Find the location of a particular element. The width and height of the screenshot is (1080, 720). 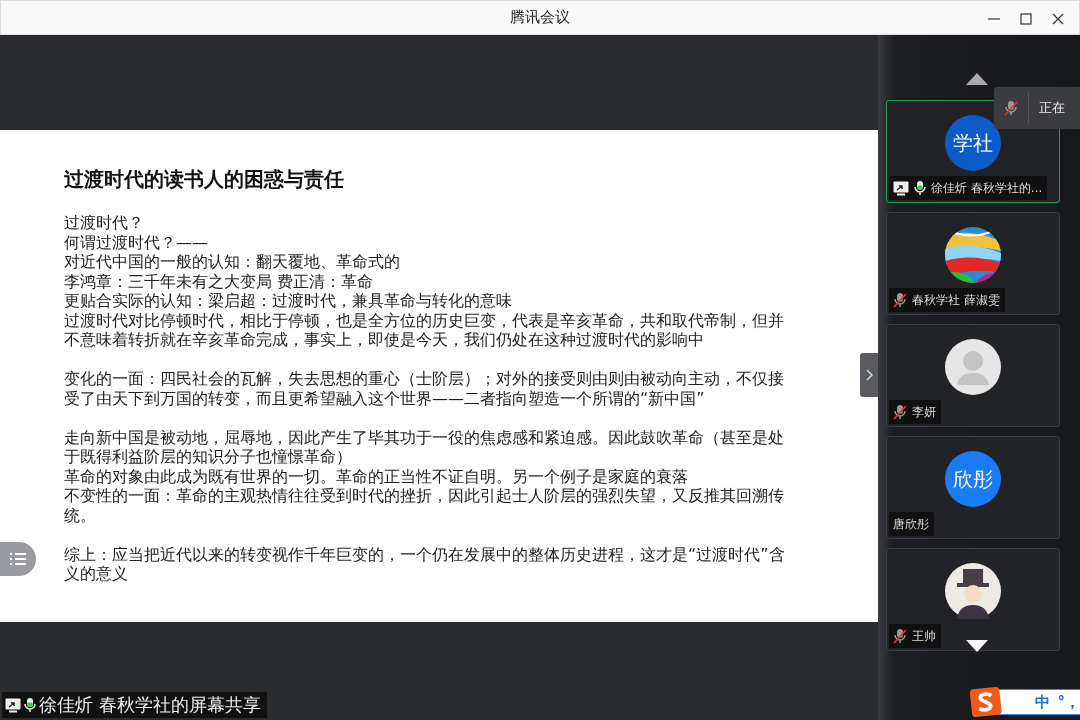

slide-text: 综上：应当把近代以来的转变视作千年巨变的，一个仍在发展中的整体历史进程，这才是“过渡时代”含义的意义 is located at coordinates (425, 564).